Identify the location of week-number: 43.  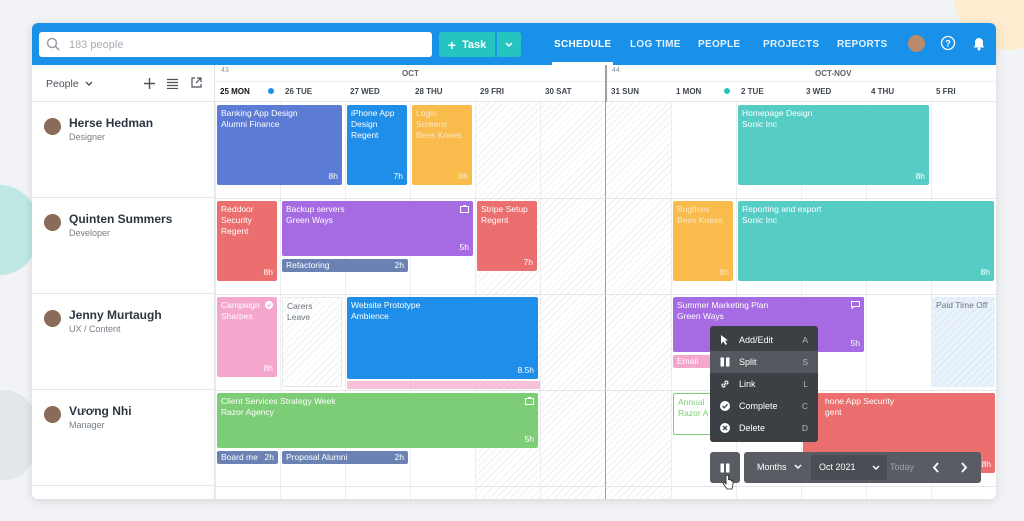
(225, 70).